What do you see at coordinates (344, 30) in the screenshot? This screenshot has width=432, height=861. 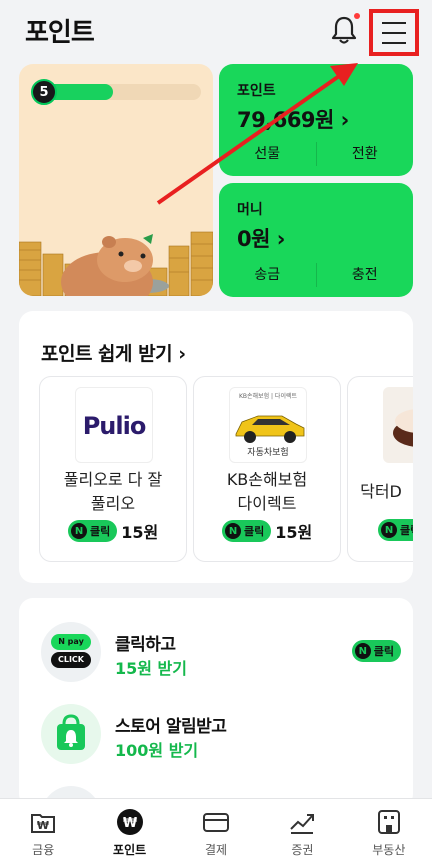 I see `notification-bell-icon` at bounding box center [344, 30].